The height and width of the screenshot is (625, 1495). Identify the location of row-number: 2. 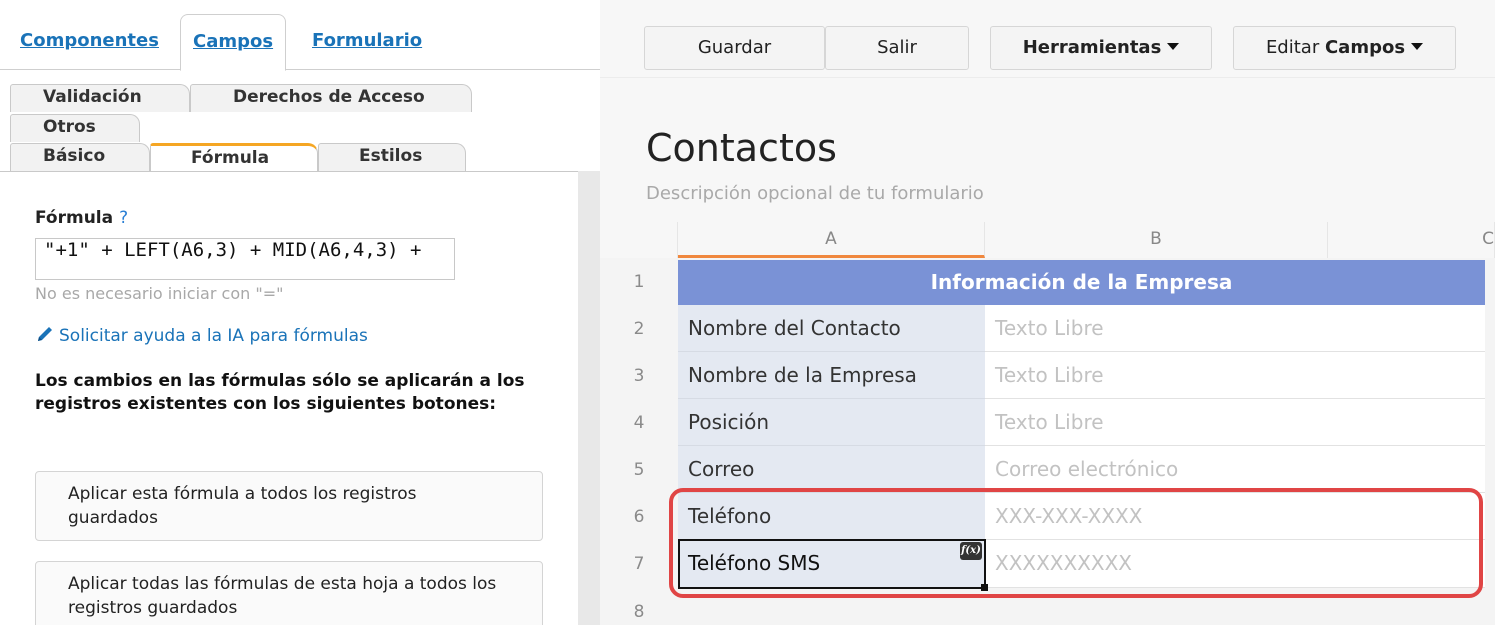
(639, 329).